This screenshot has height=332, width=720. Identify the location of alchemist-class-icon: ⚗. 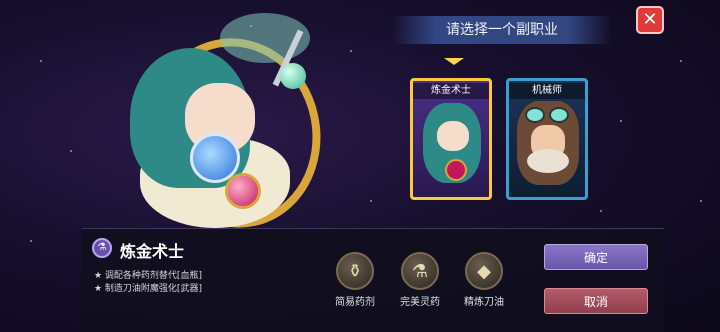
(102, 248).